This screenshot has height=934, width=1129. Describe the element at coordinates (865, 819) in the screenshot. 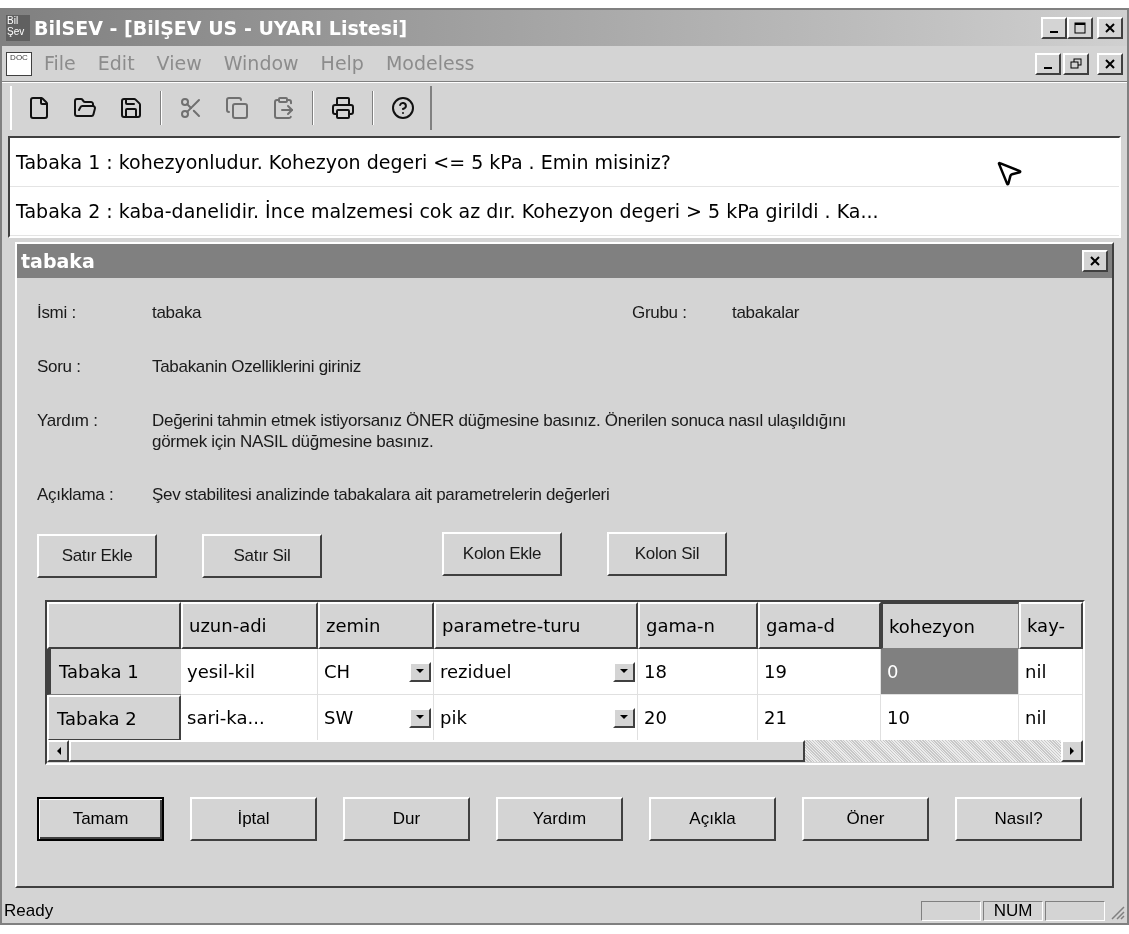

I see `dialog-button: Öner` at that location.